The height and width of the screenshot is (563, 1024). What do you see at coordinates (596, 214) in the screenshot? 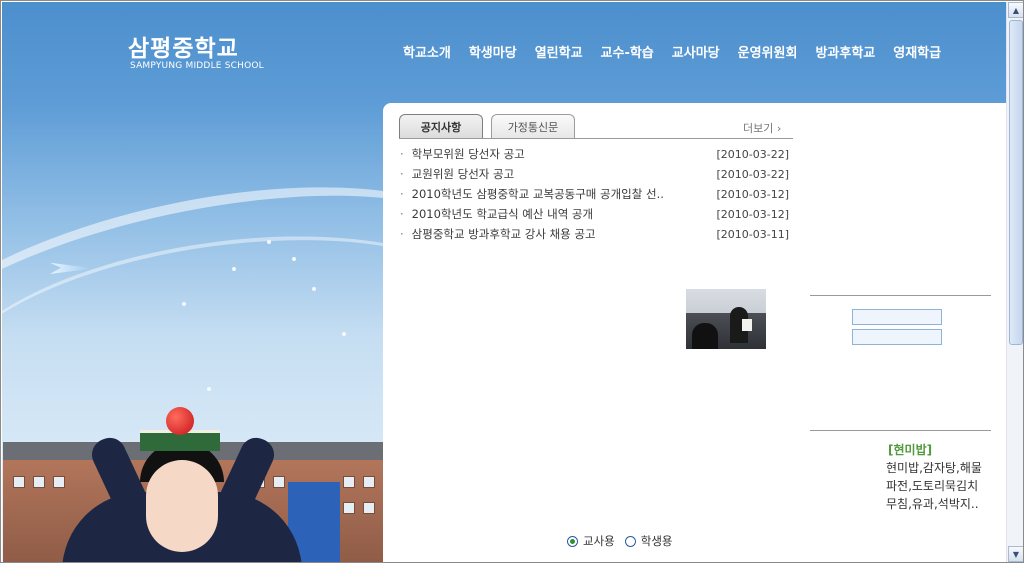
I see `list-item: 2010학년도 학교급식 예산 내역 공개 [2010-03-12]` at bounding box center [596, 214].